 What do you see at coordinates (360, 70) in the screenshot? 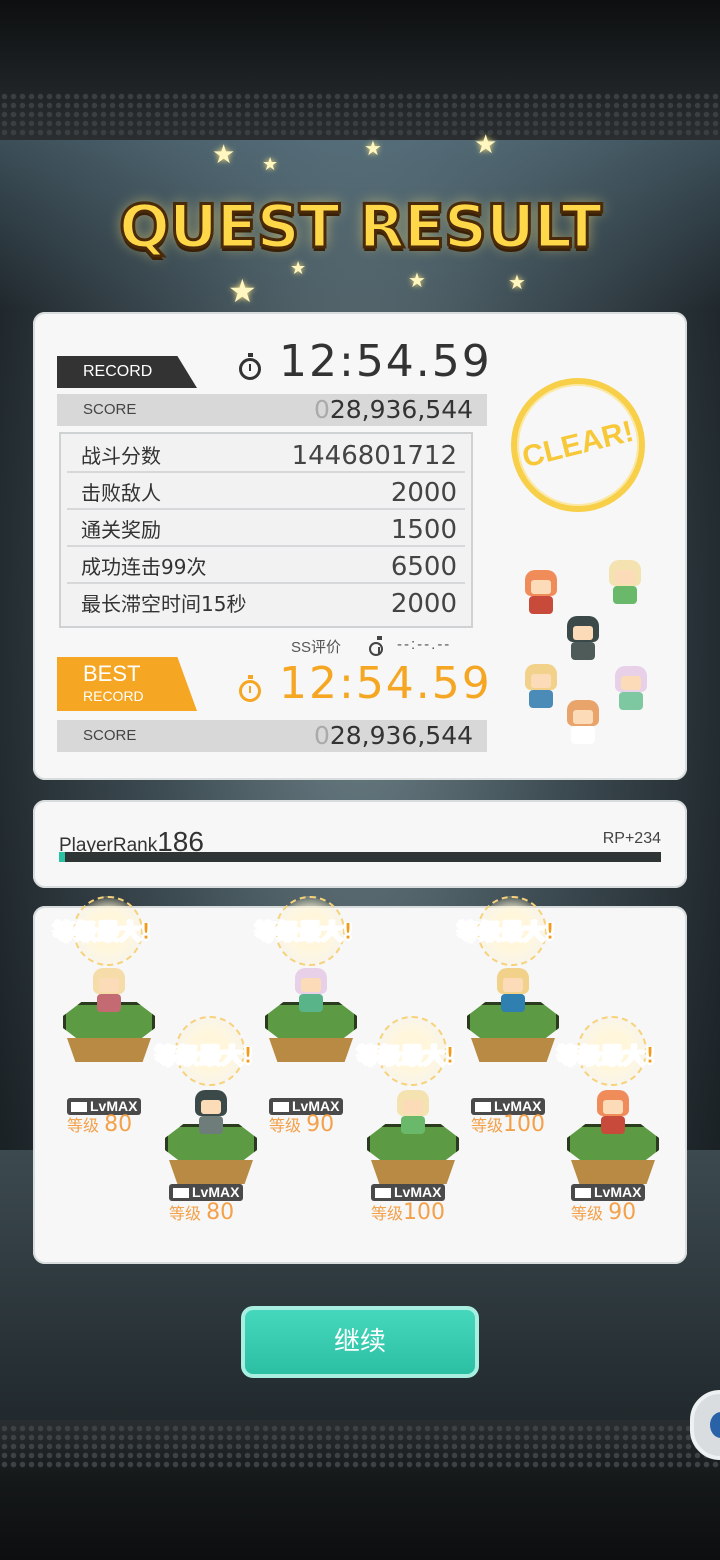
I see `top-bar` at bounding box center [360, 70].